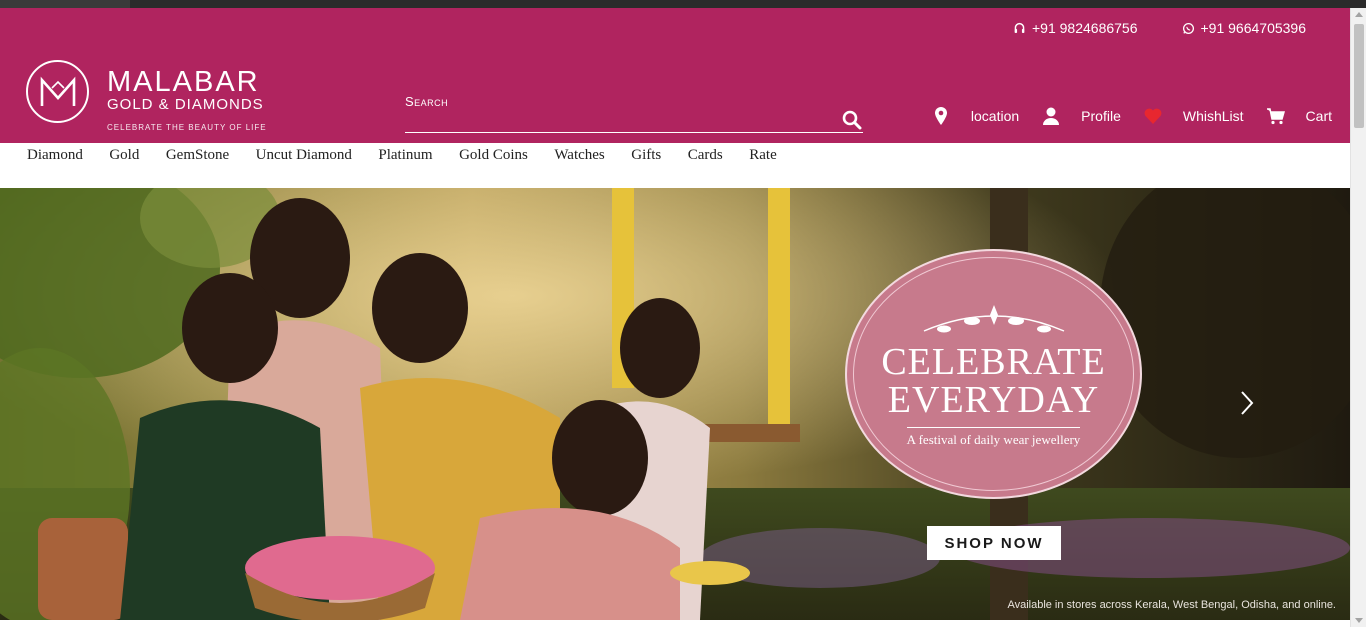  What do you see at coordinates (1253, 28) in the screenshot?
I see `whatsapp-phone-number: +91 9664705396` at bounding box center [1253, 28].